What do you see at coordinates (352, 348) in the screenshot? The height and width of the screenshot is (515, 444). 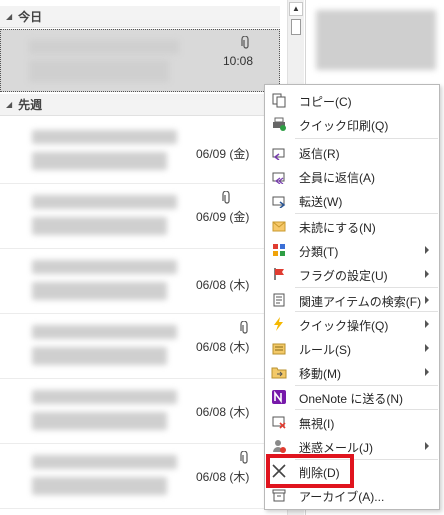 I see `menu-item-rules: ルール(S)` at bounding box center [352, 348].